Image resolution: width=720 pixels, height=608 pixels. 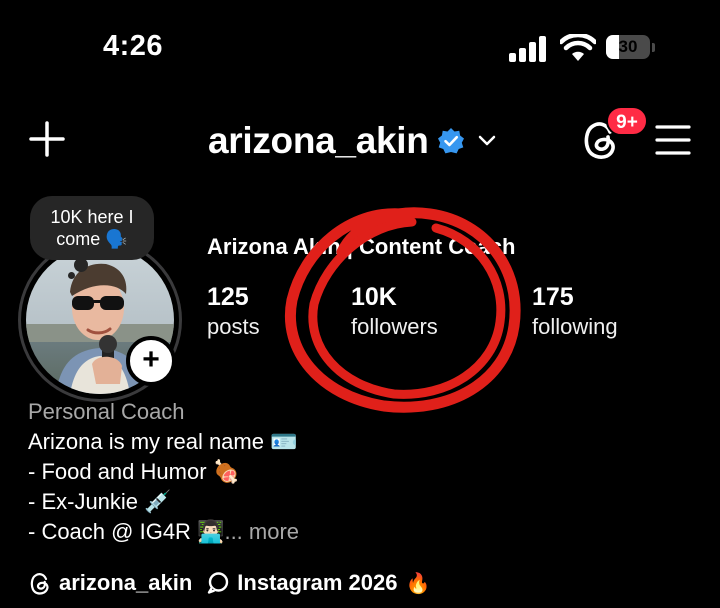 I want to click on battery-indicator: 30, so click(x=631, y=48).